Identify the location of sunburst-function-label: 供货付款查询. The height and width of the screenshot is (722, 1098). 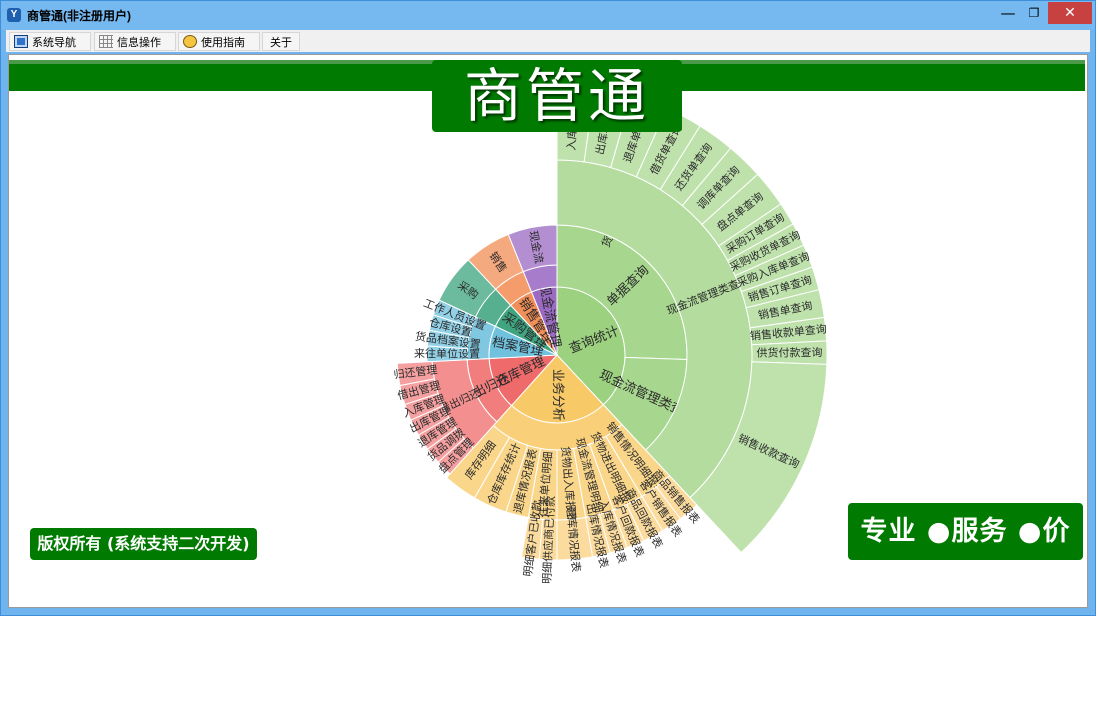
(789, 352).